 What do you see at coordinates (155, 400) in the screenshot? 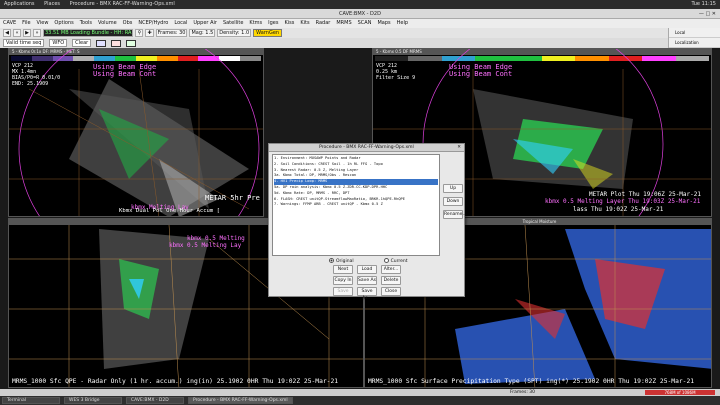
I see `task-cave: CAVE:BMX - D2D` at bounding box center [155, 400].